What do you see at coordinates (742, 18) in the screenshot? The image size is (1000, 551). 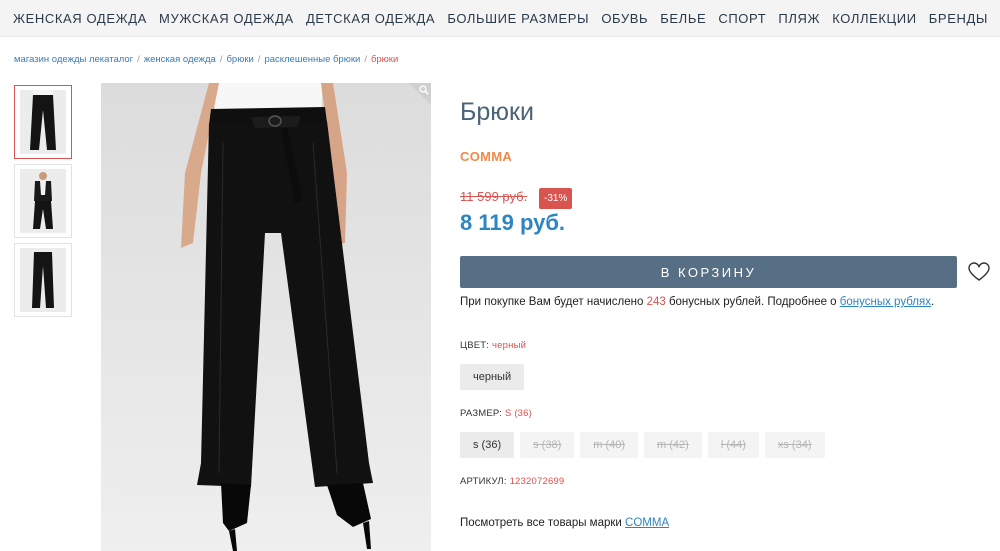 I see `nav-item-sport: СПОРТ` at bounding box center [742, 18].